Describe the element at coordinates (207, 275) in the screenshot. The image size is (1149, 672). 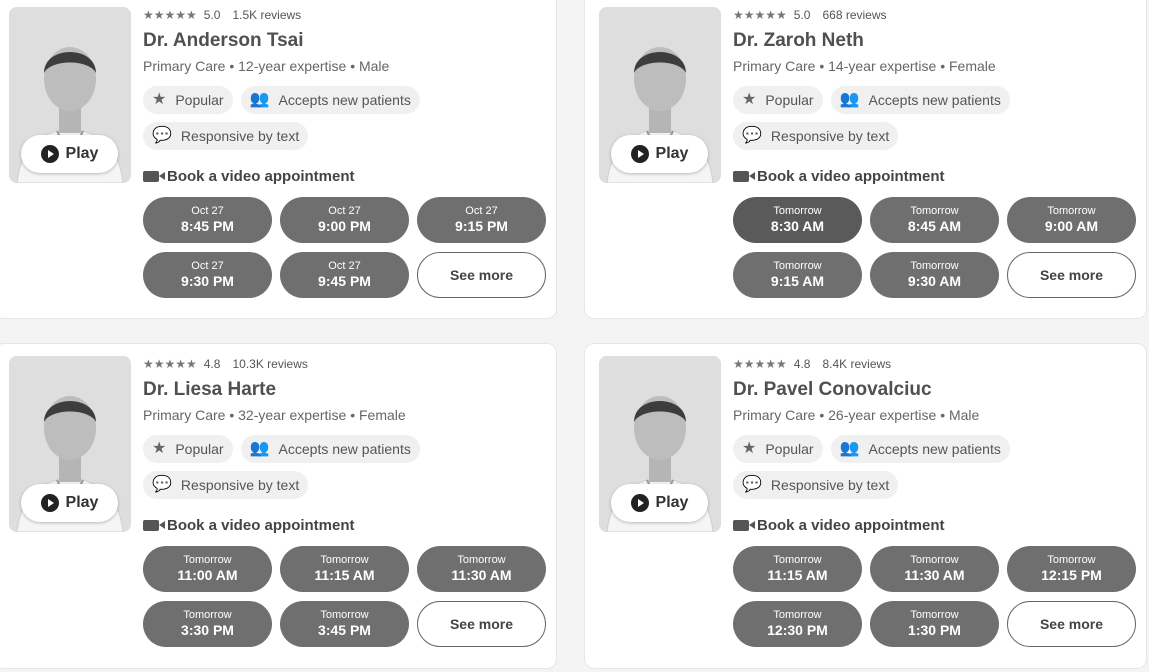
I see `time-slot-button: Oct 27 9:30 PM` at that location.